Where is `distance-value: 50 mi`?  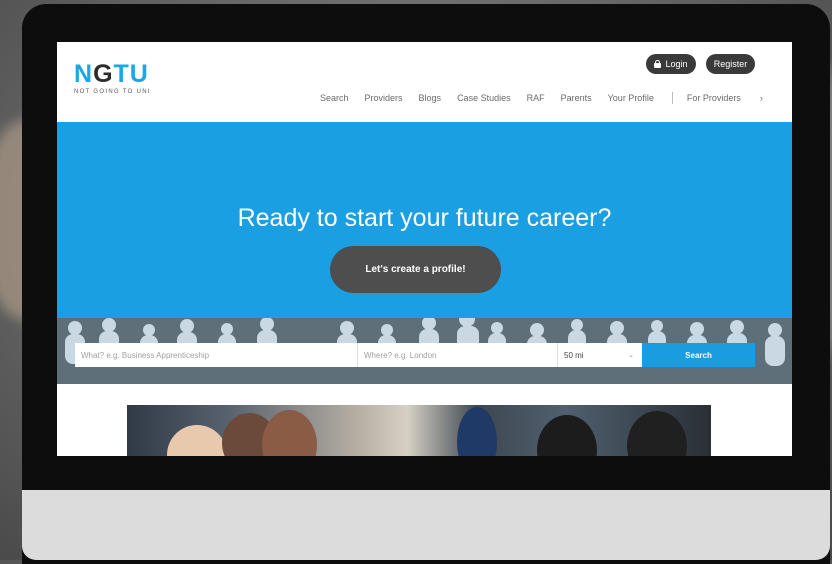
distance-value: 50 mi is located at coordinates (574, 355).